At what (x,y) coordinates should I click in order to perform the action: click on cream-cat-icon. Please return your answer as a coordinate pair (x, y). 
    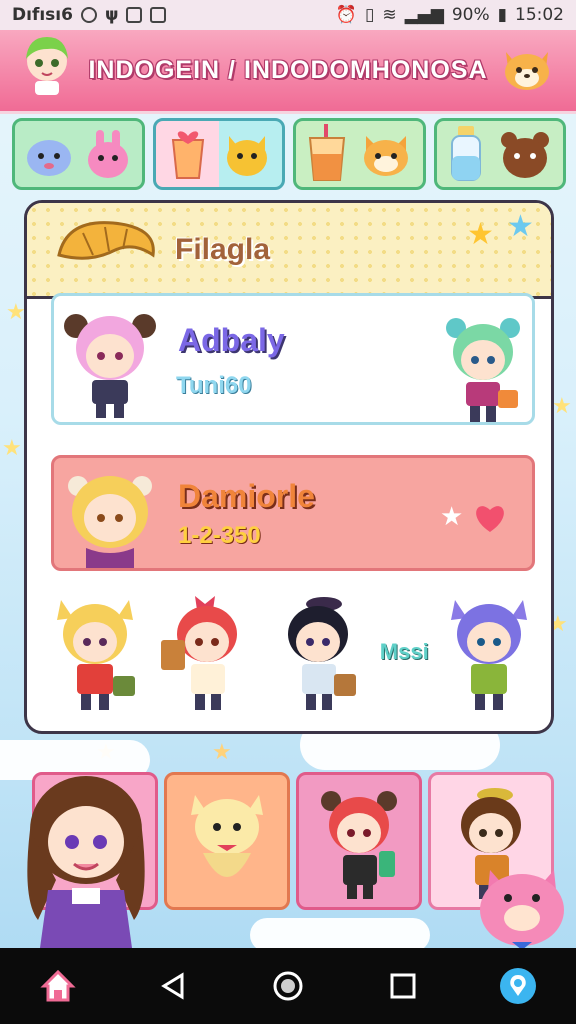
    Looking at the image, I should click on (227, 836).